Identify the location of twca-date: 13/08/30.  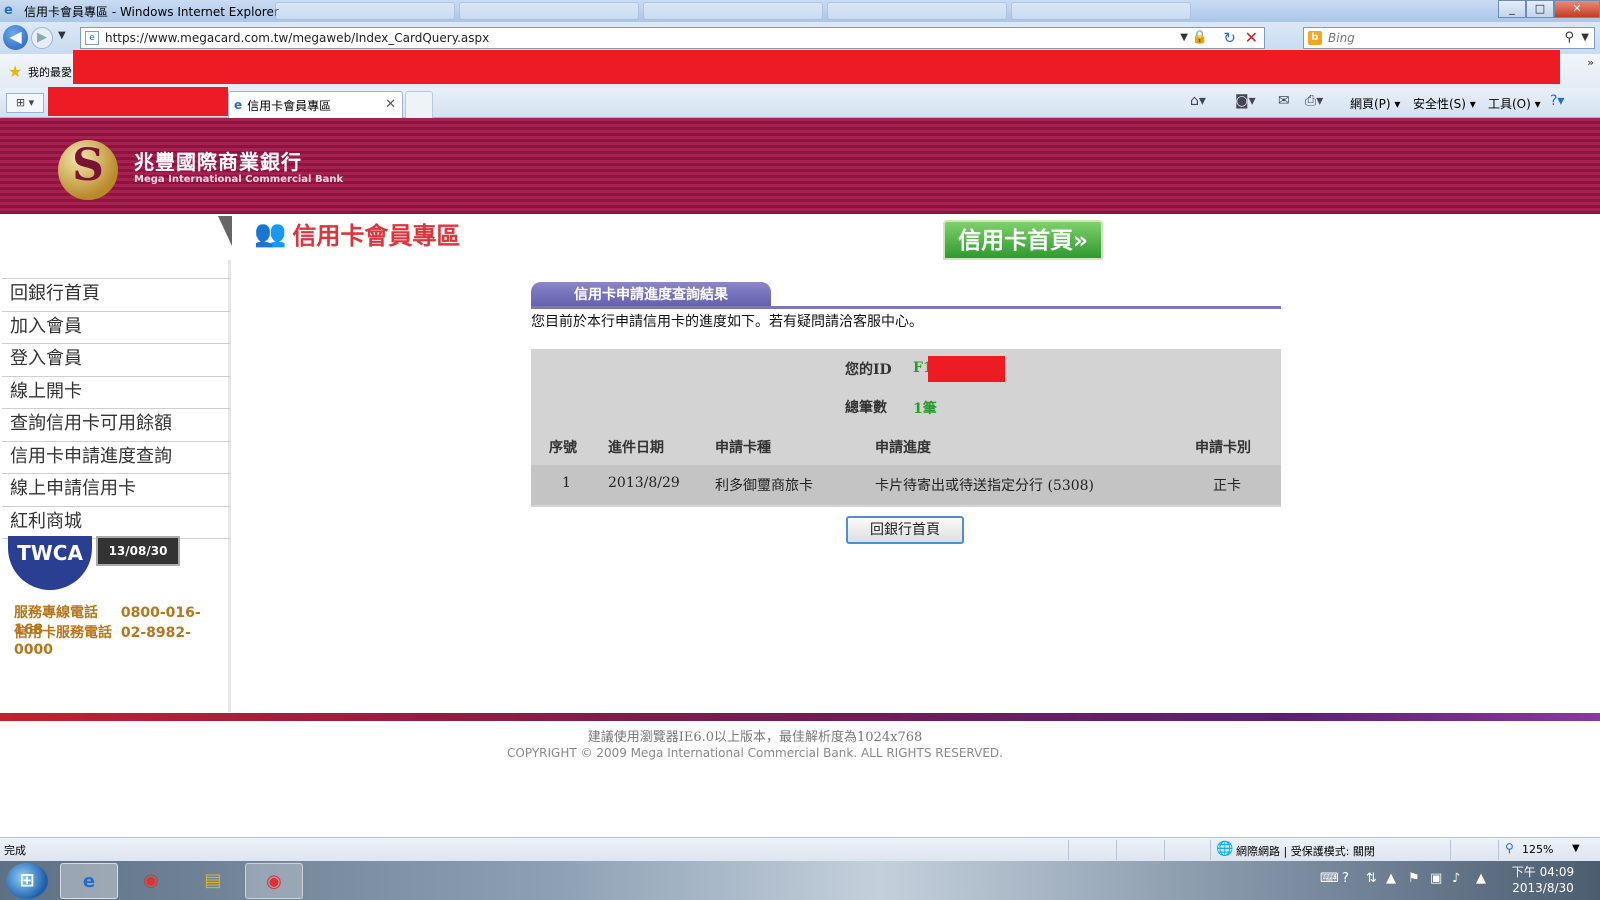
(138, 551).